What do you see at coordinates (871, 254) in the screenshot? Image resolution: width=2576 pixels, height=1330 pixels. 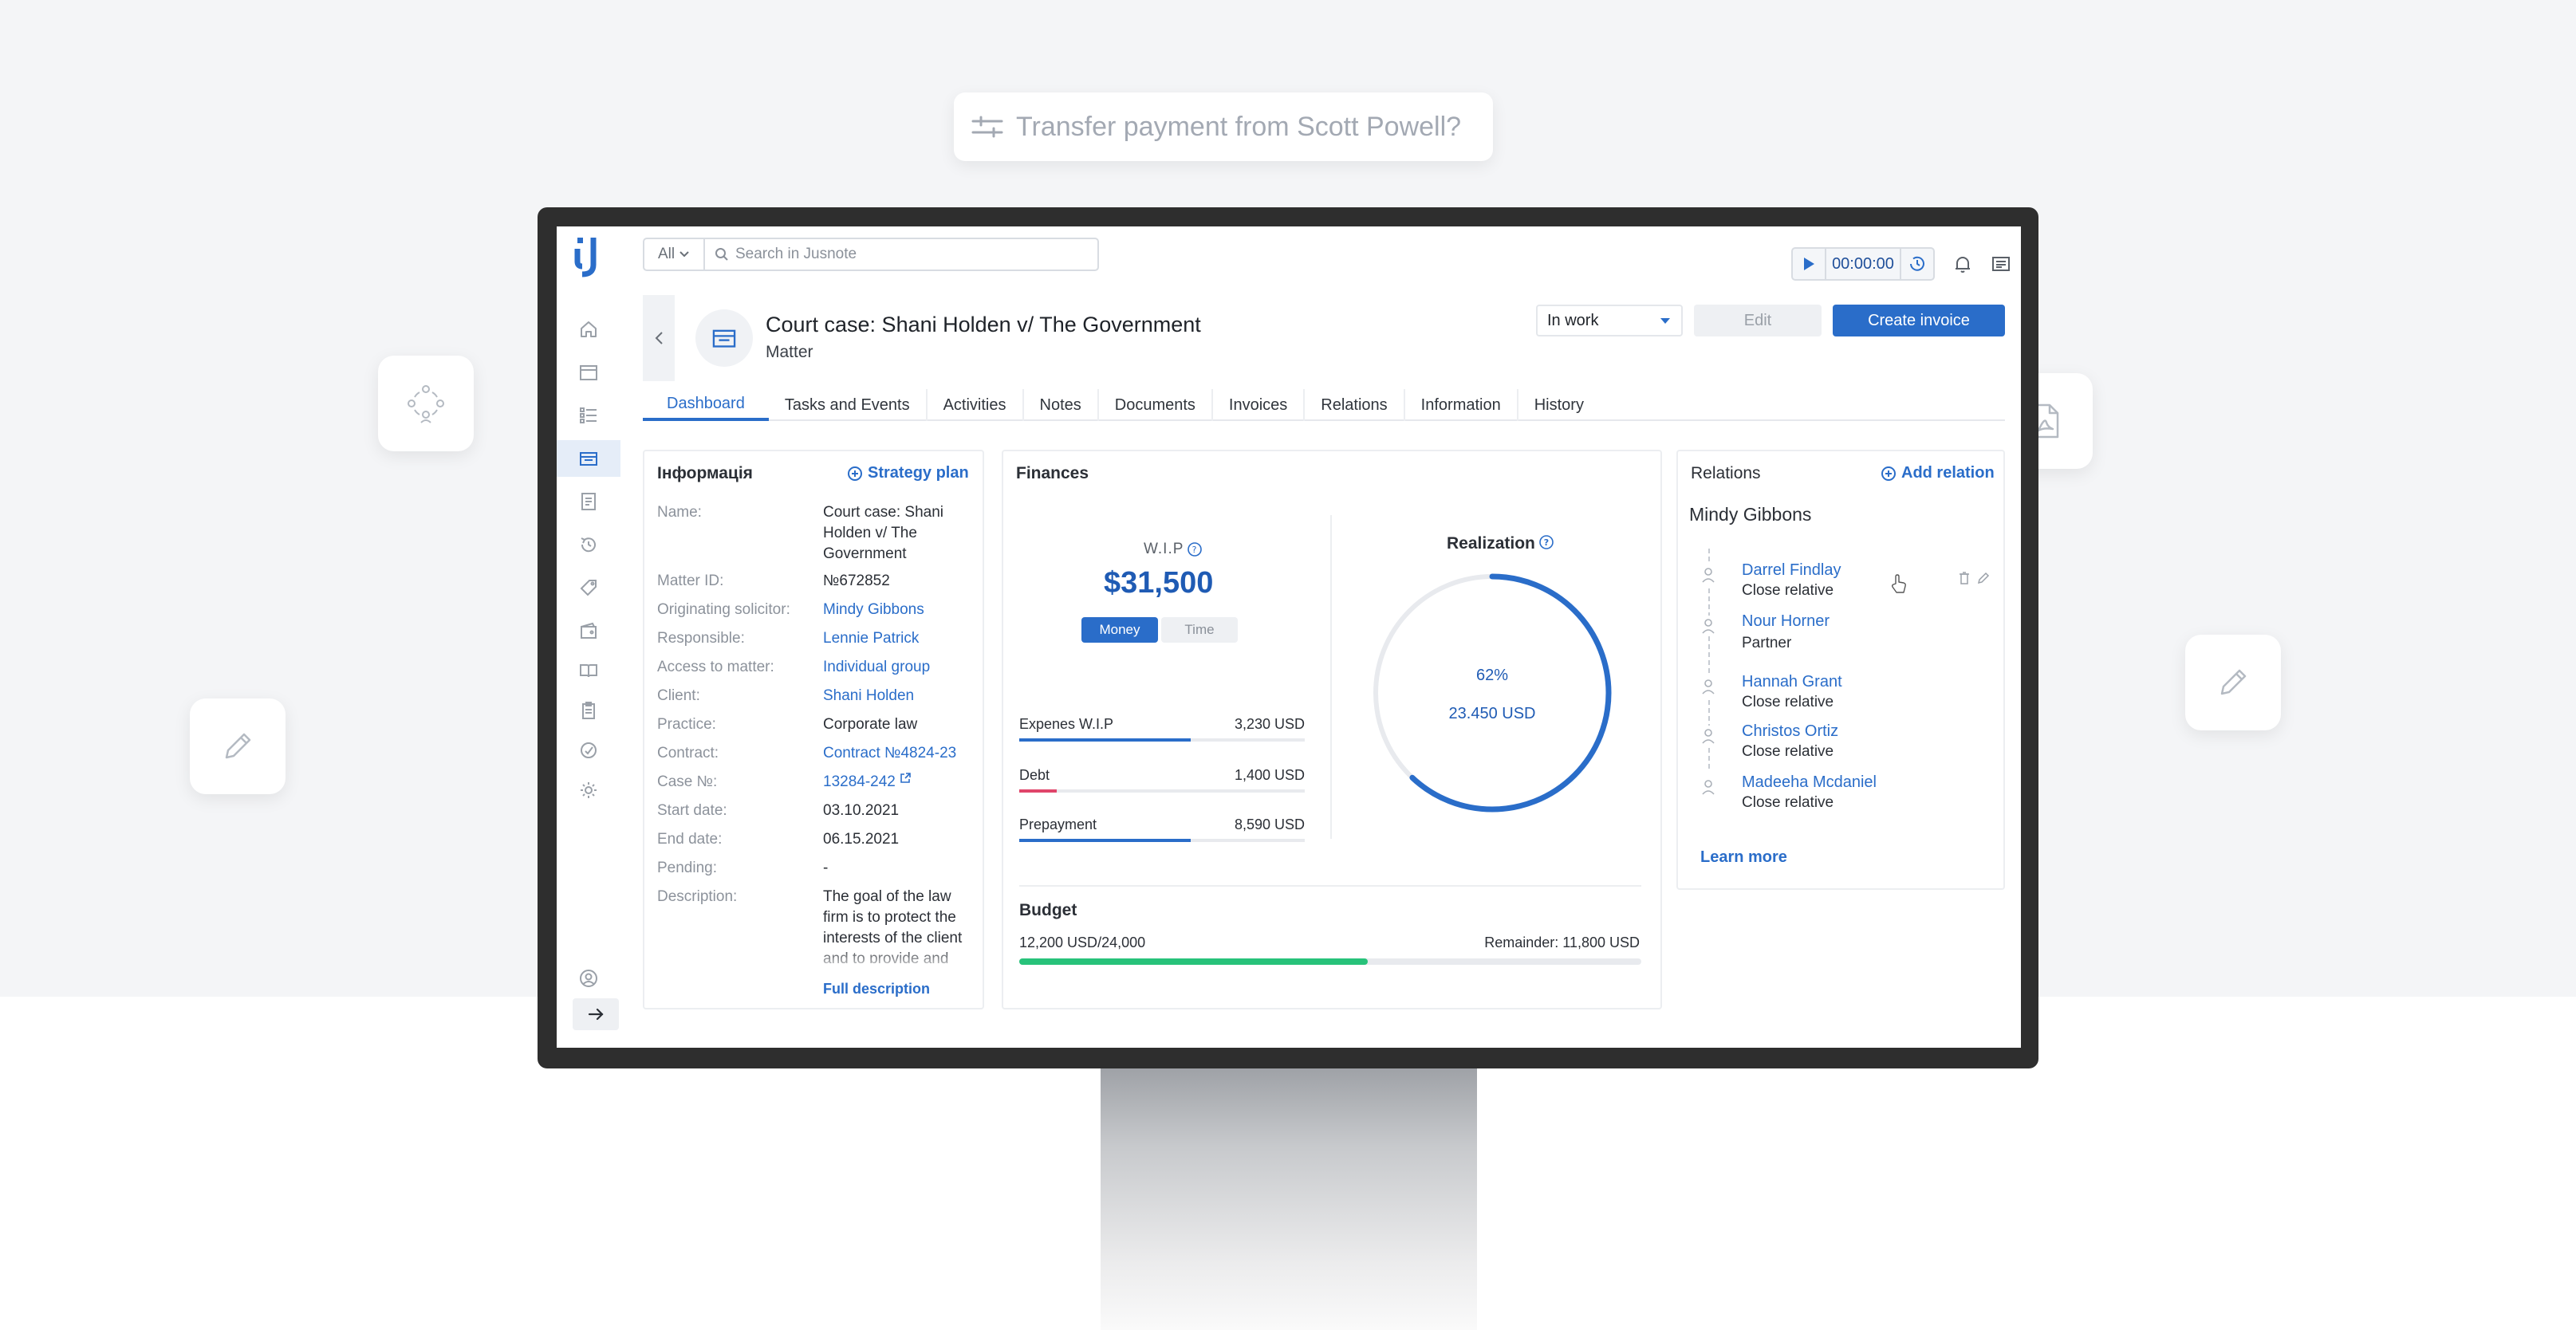 I see `search-box: All Search in Jusnote` at bounding box center [871, 254].